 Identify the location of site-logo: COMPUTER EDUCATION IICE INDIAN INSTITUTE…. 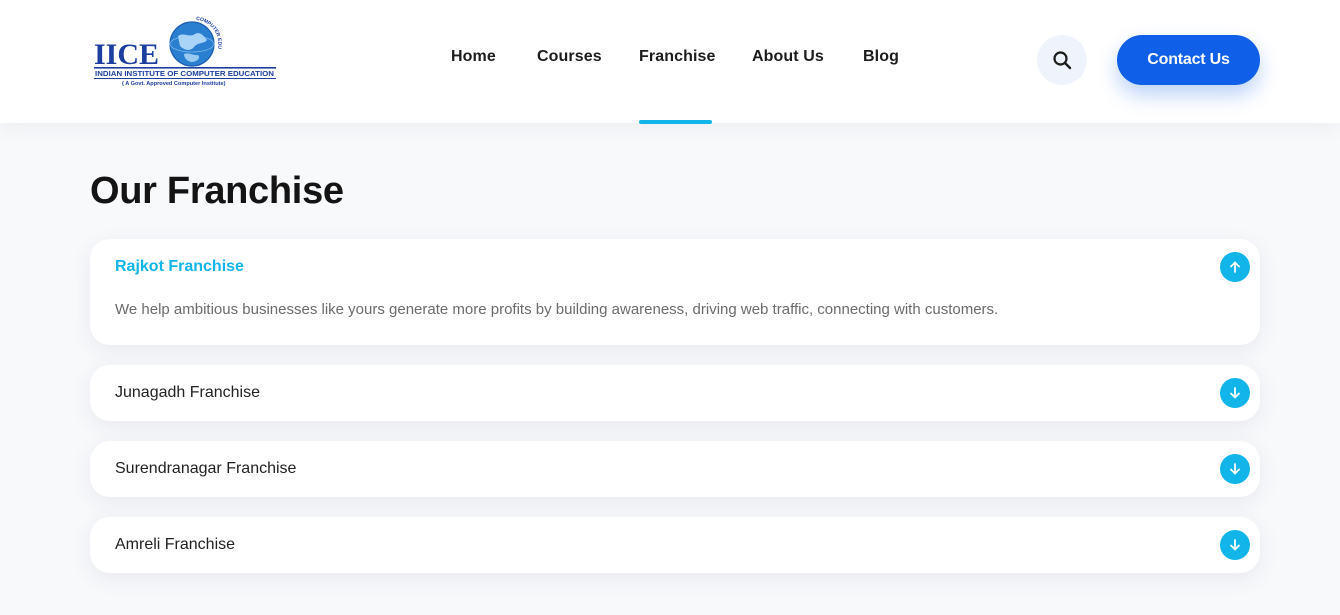
(185, 52).